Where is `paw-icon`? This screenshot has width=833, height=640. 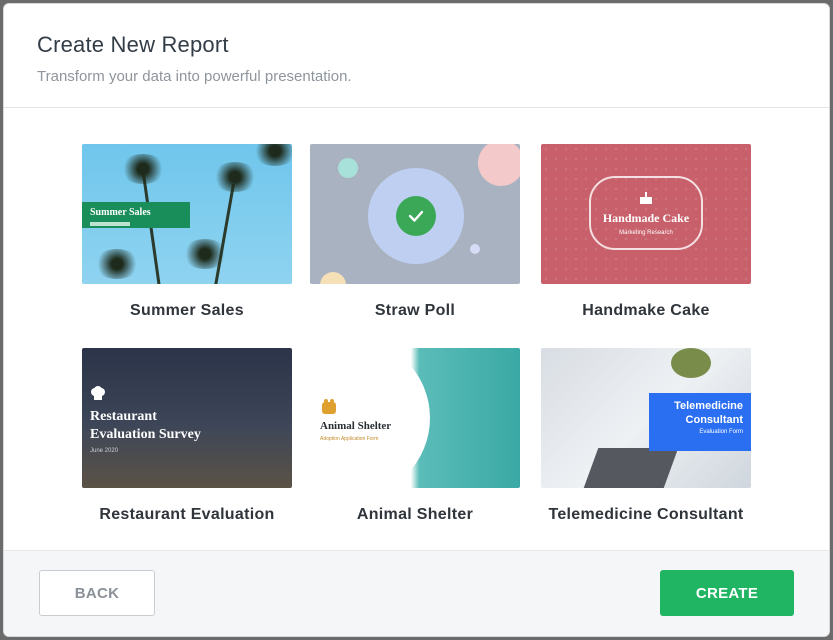 paw-icon is located at coordinates (329, 406).